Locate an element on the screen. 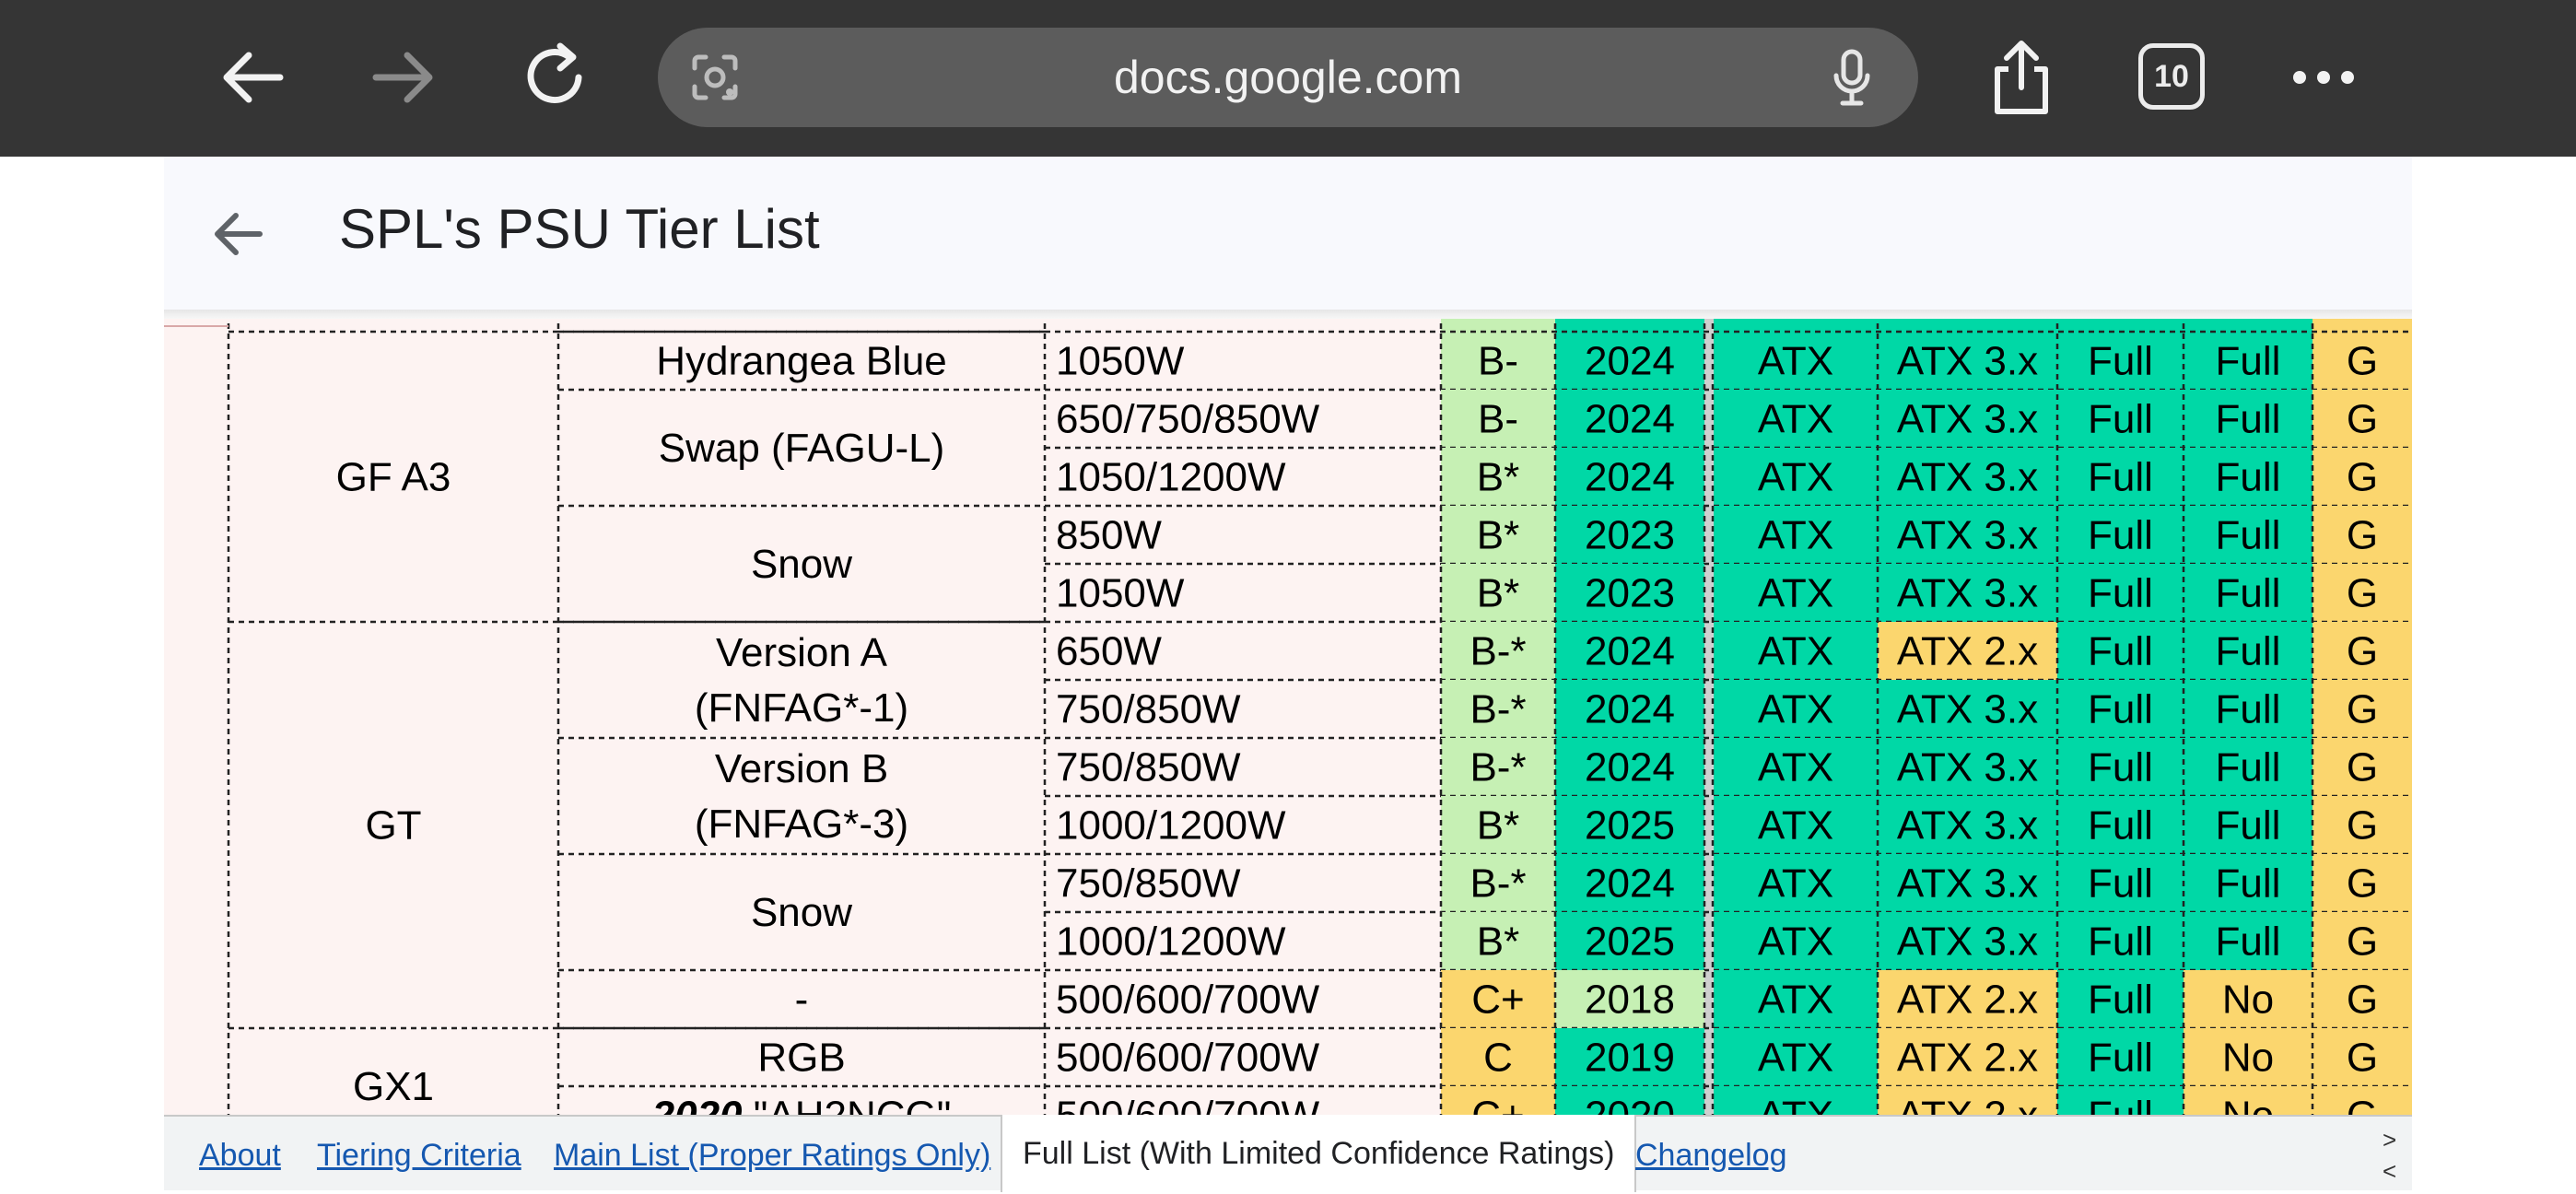 The height and width of the screenshot is (1194, 2576). url-text: docs.google.com is located at coordinates (1288, 77).